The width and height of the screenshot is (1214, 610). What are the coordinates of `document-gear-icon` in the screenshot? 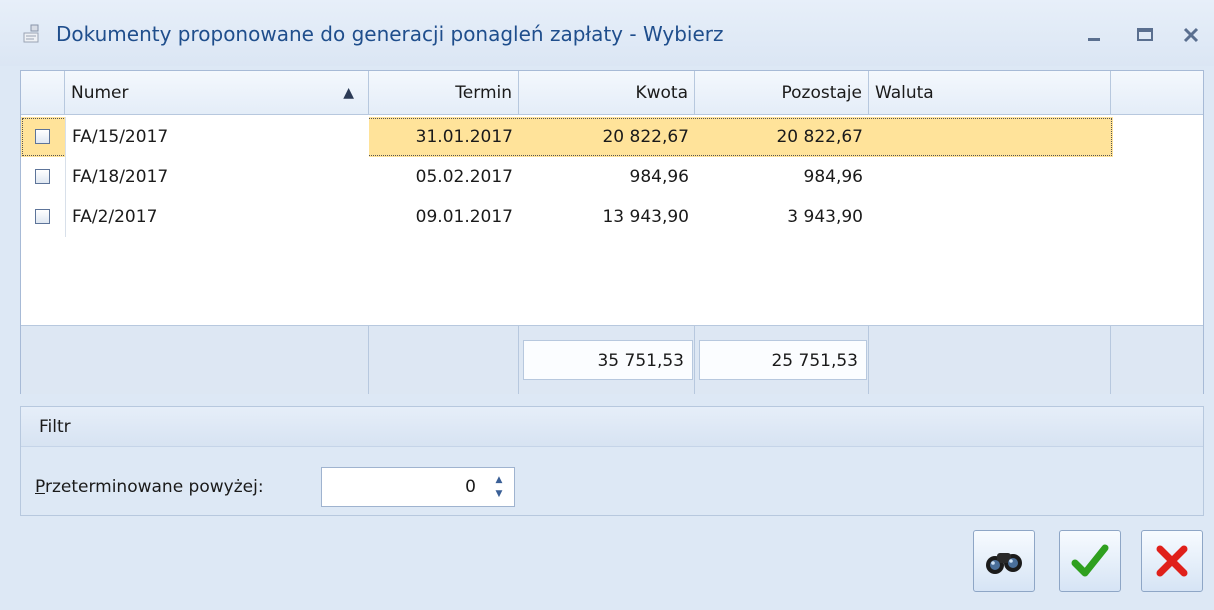 It's located at (31, 33).